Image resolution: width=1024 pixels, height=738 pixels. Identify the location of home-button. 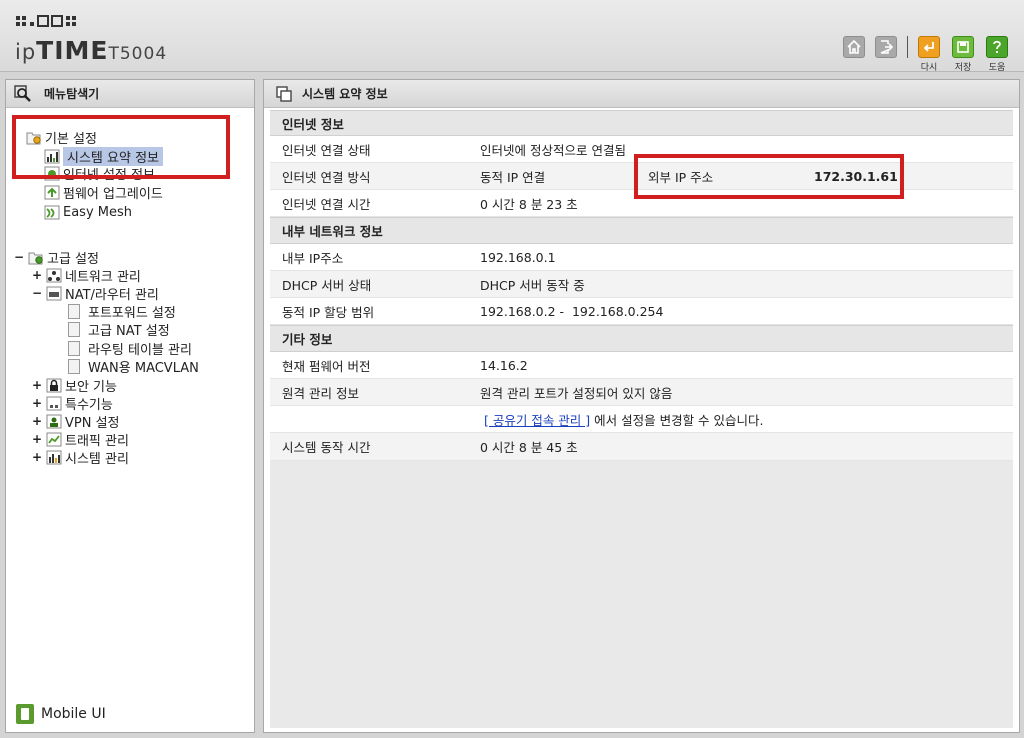
(854, 47).